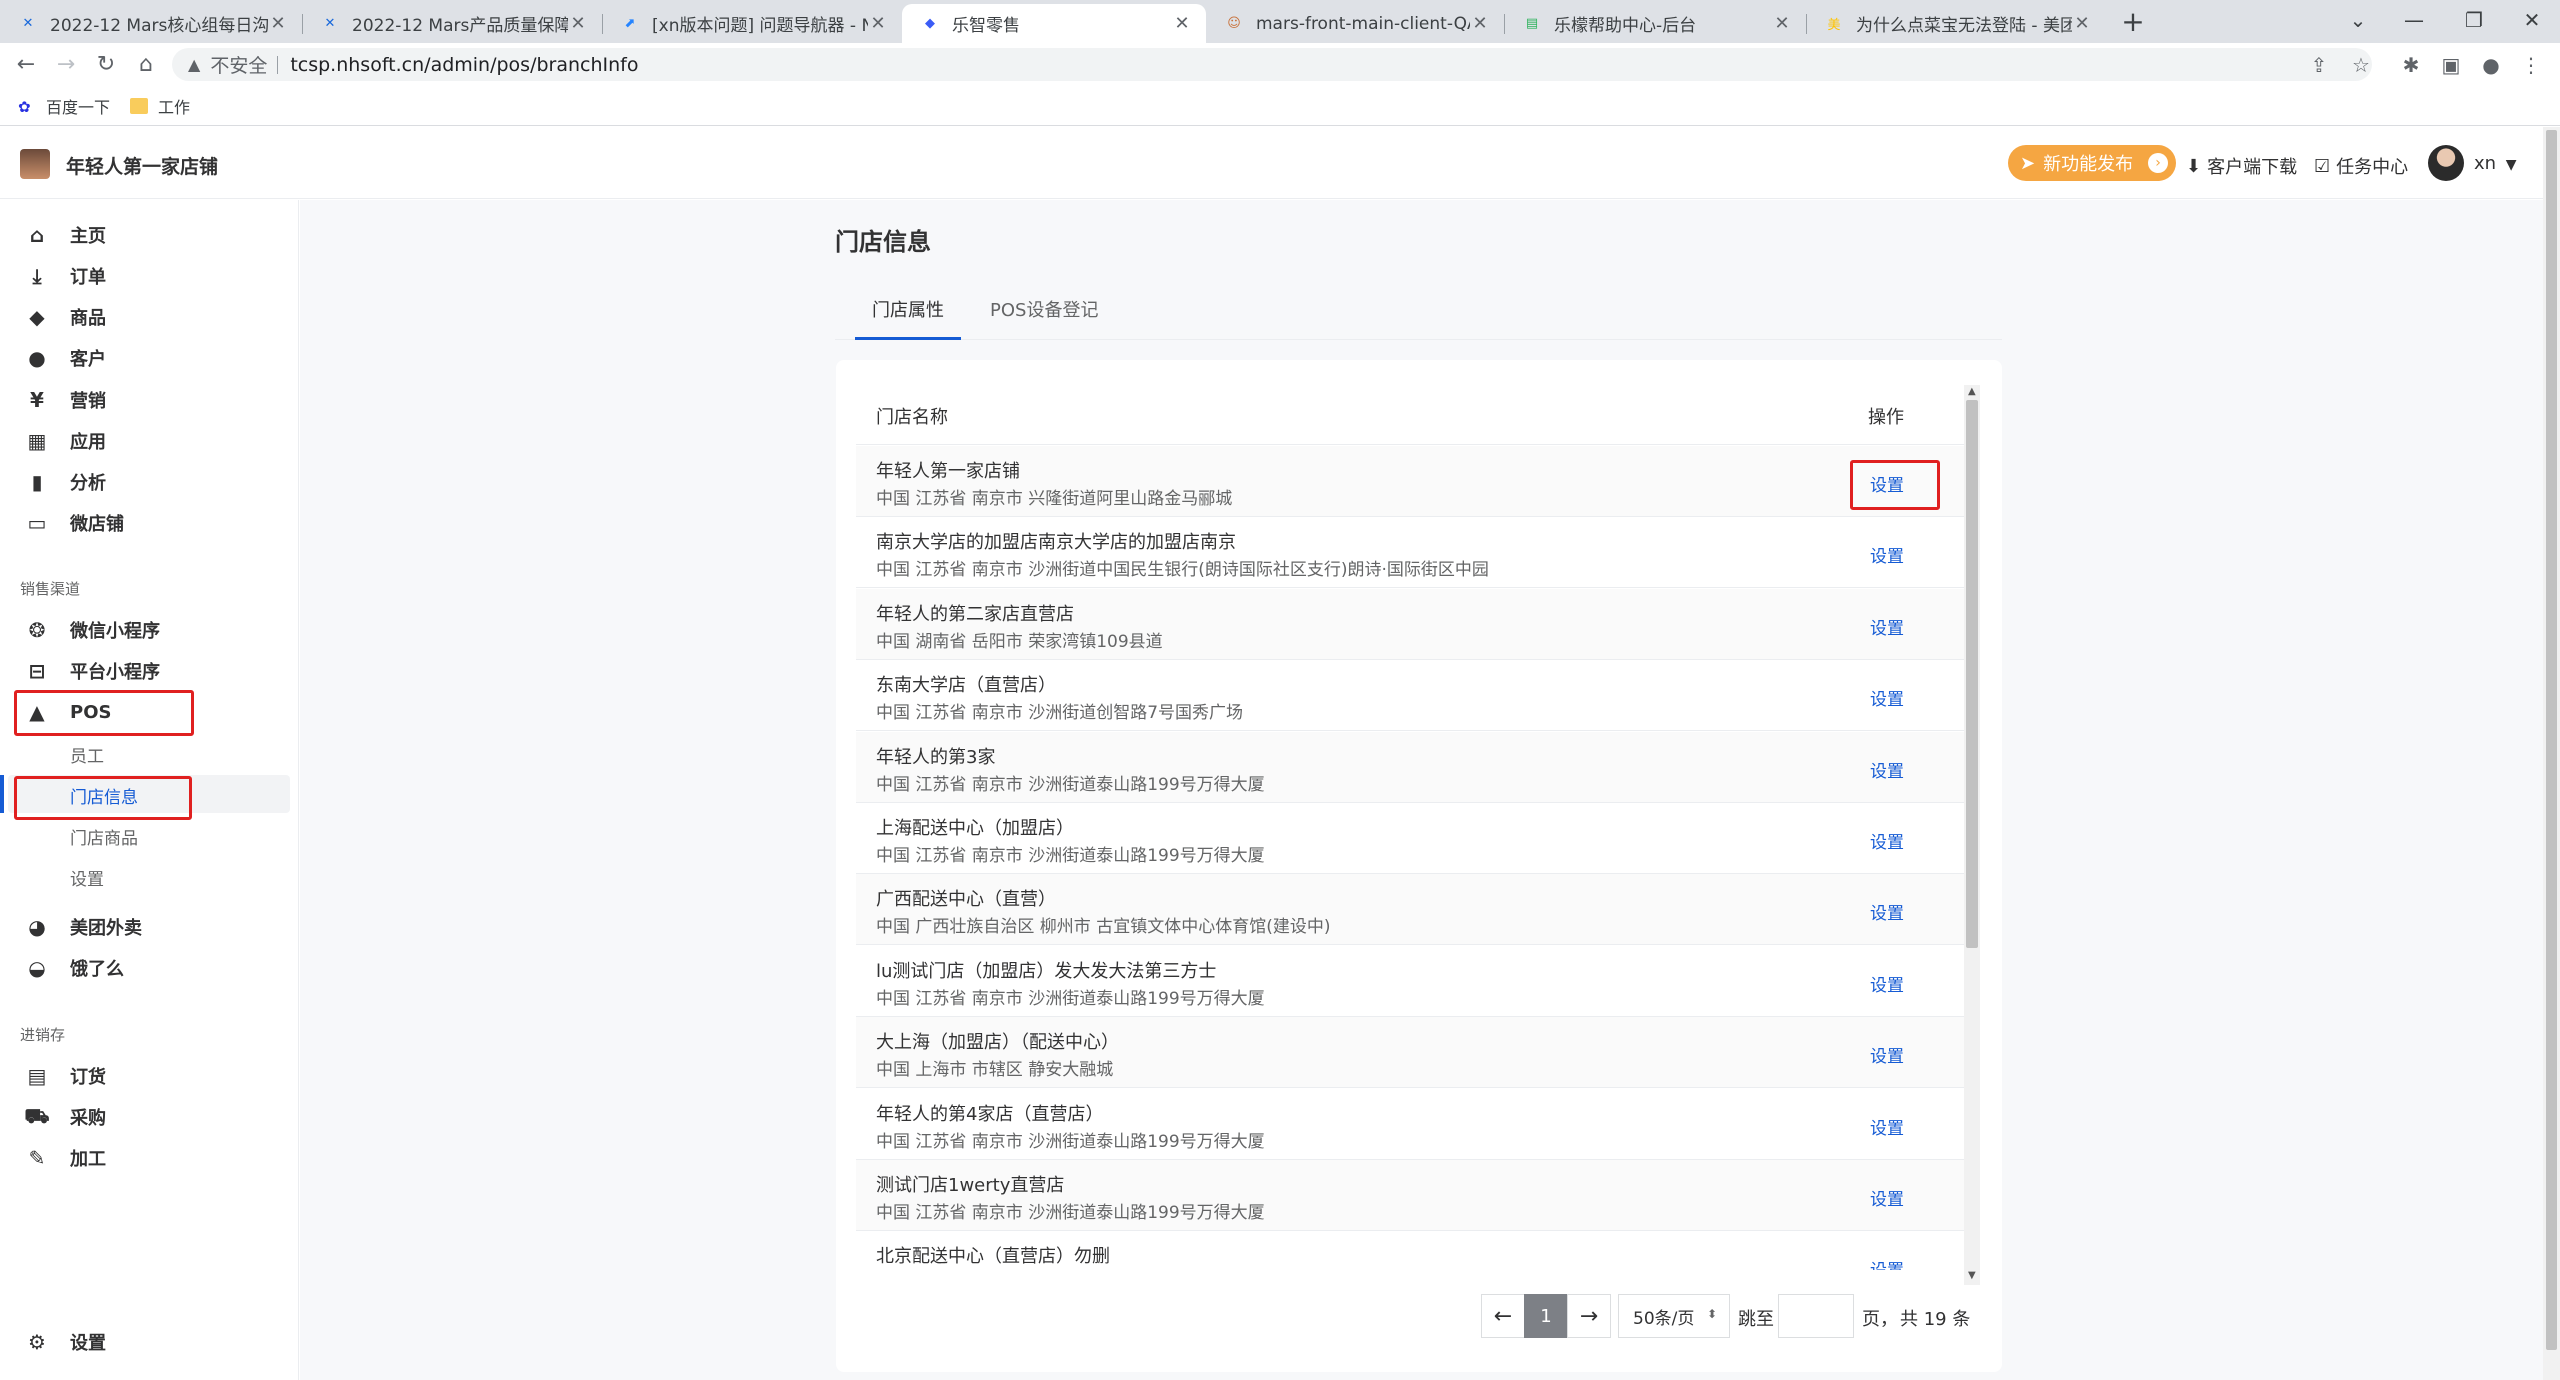 This screenshot has height=1380, width=2560. What do you see at coordinates (2511, 165) in the screenshot?
I see `chevron-down-icon: ▼` at bounding box center [2511, 165].